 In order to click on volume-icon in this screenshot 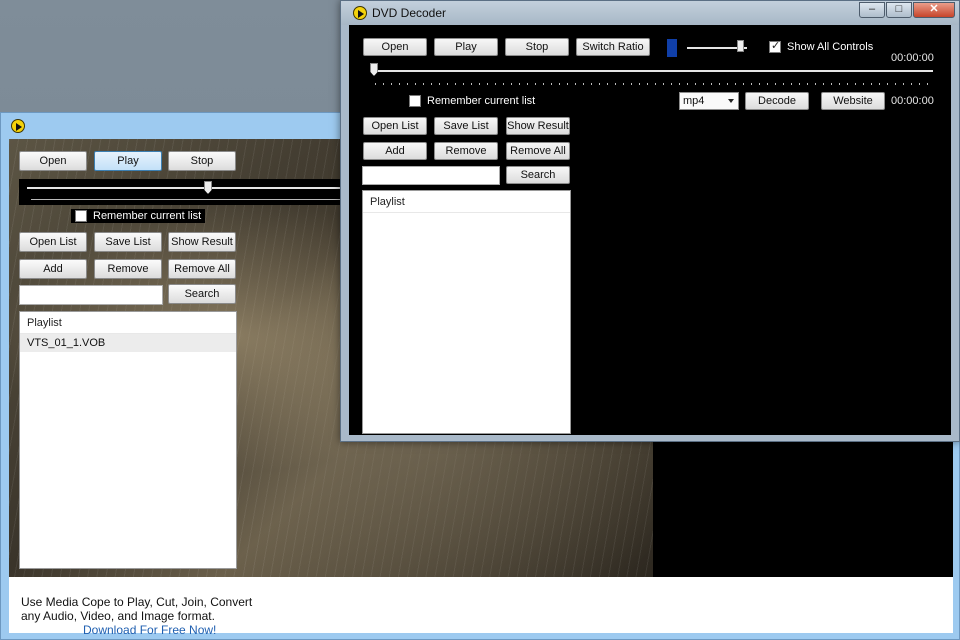, I will do `click(672, 48)`.